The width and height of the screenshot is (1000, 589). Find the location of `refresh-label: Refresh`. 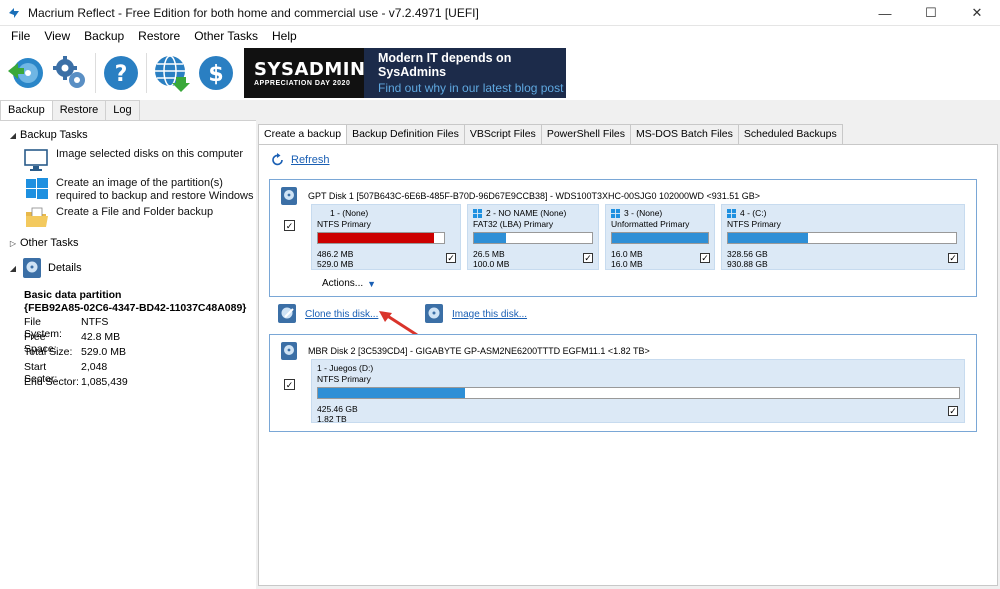

refresh-label: Refresh is located at coordinates (310, 160).